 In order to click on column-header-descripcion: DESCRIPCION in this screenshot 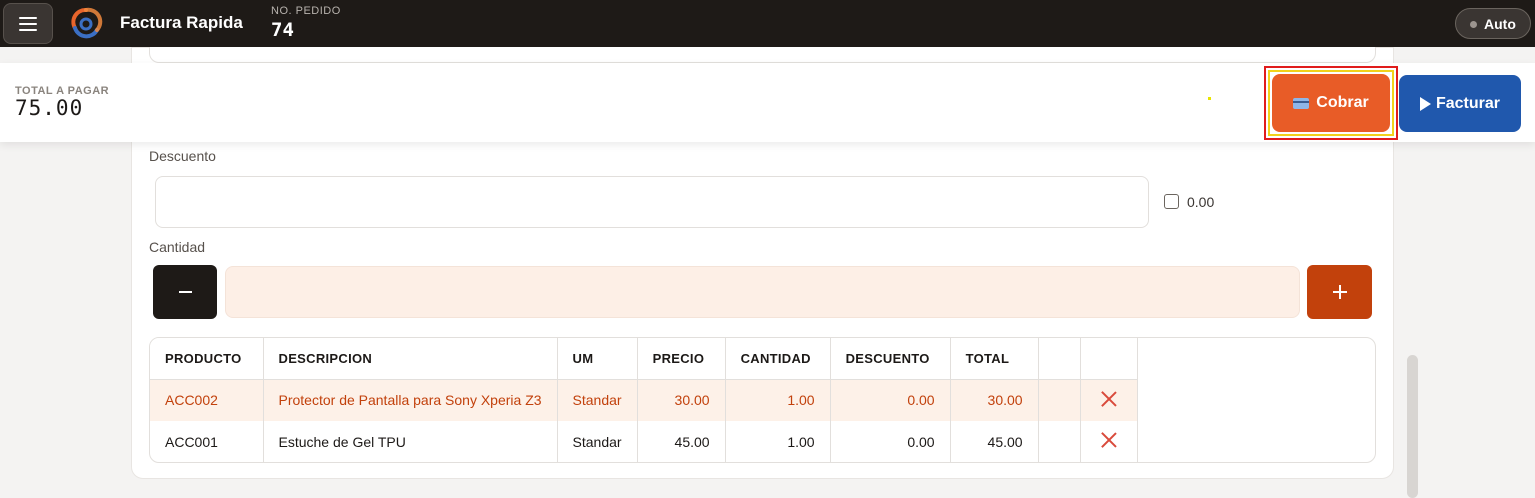, I will do `click(410, 359)`.